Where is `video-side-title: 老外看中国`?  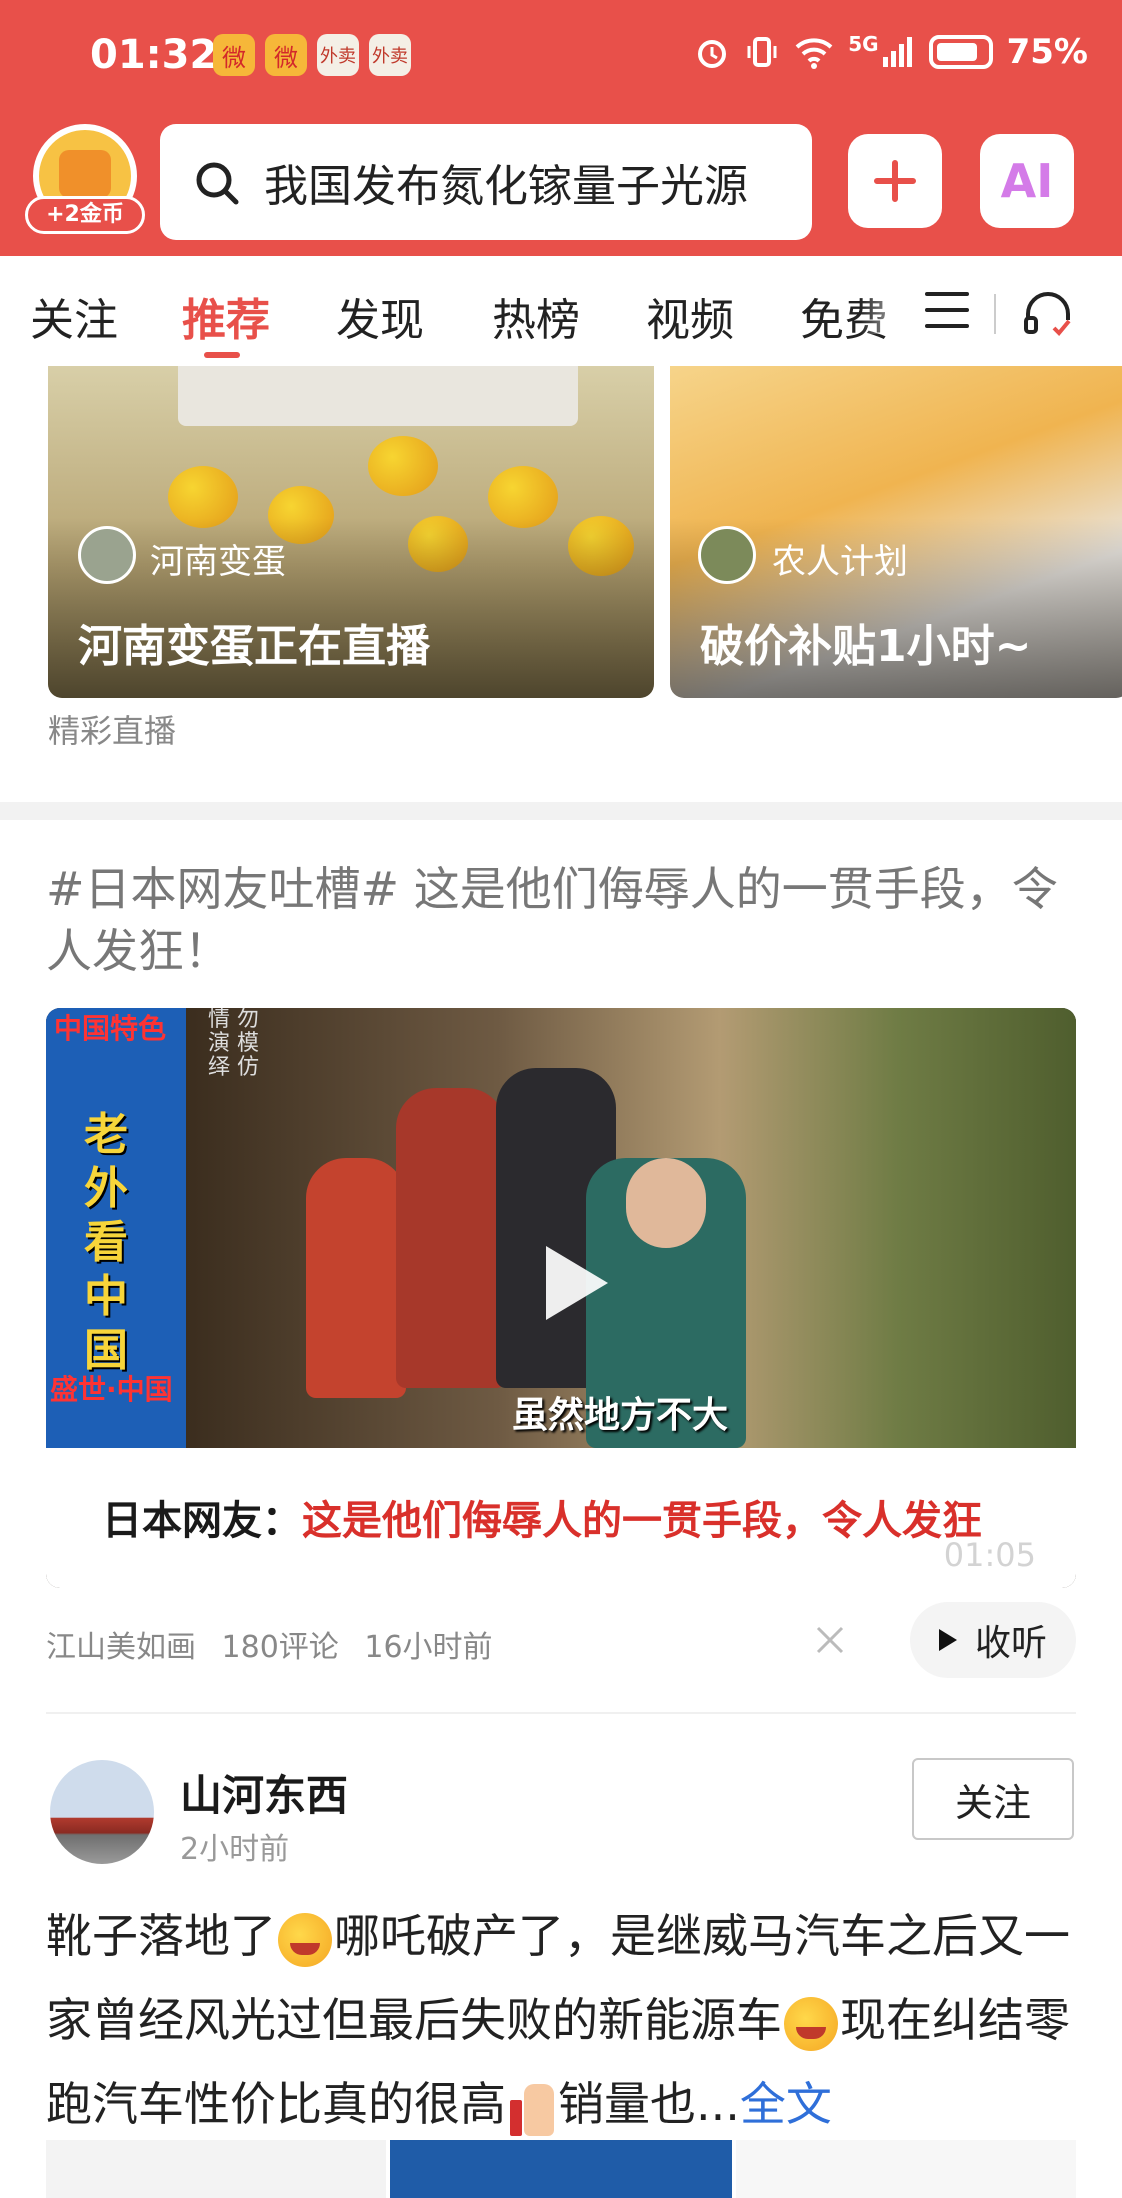 video-side-title: 老外看中国 is located at coordinates (106, 1242).